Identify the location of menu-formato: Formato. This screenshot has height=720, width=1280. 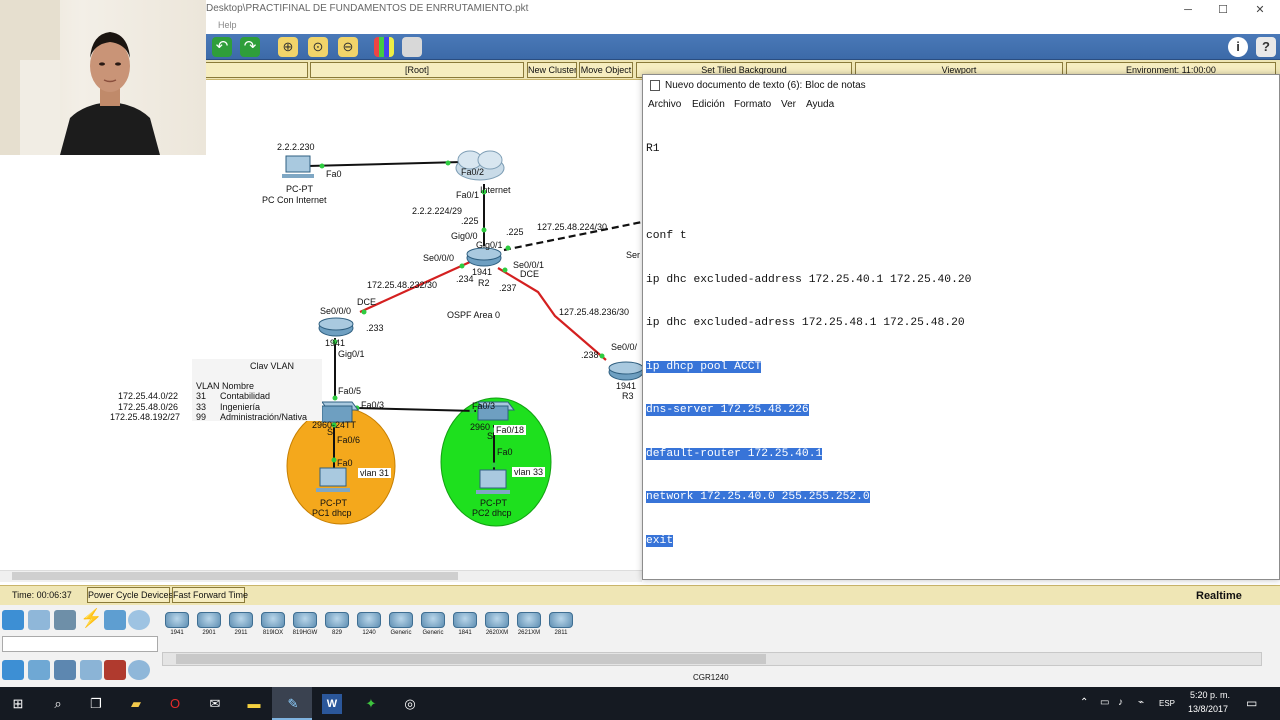
(752, 104).